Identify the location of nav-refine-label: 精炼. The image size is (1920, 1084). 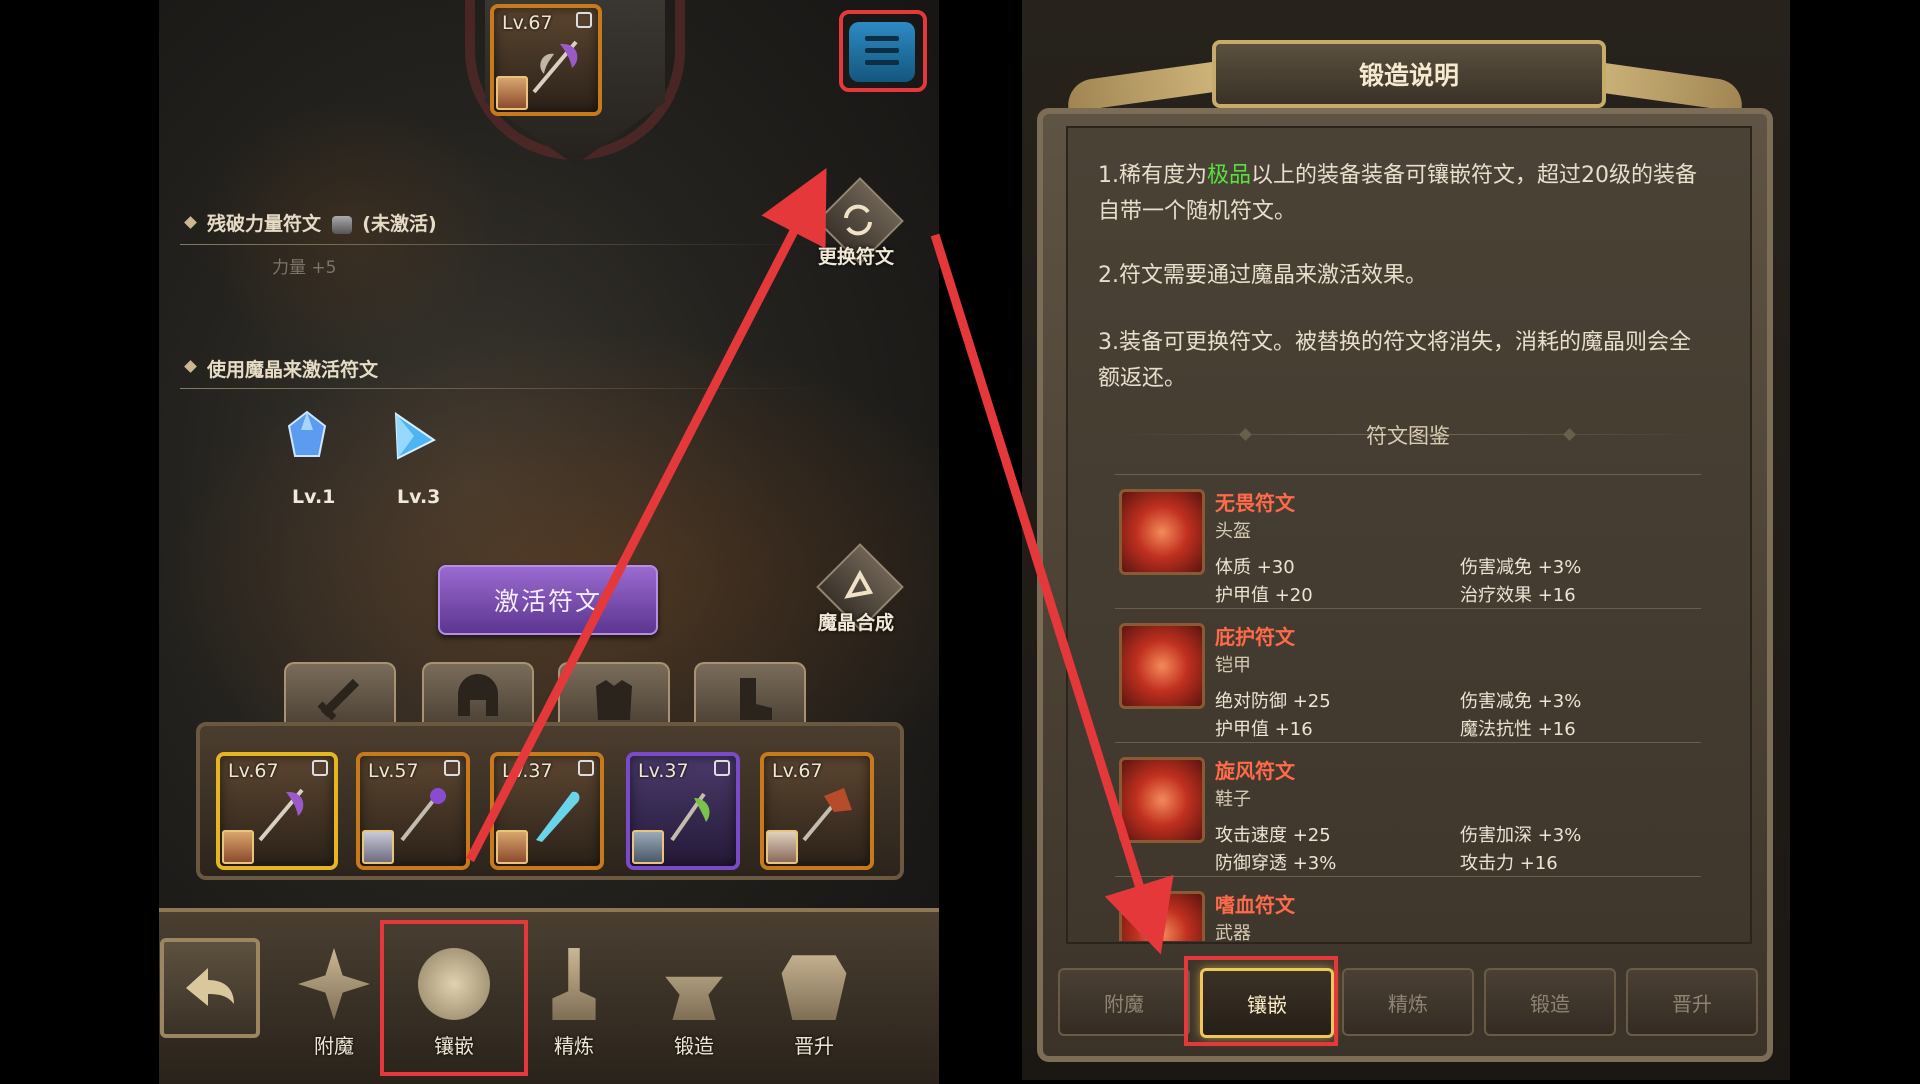
(574, 1046).